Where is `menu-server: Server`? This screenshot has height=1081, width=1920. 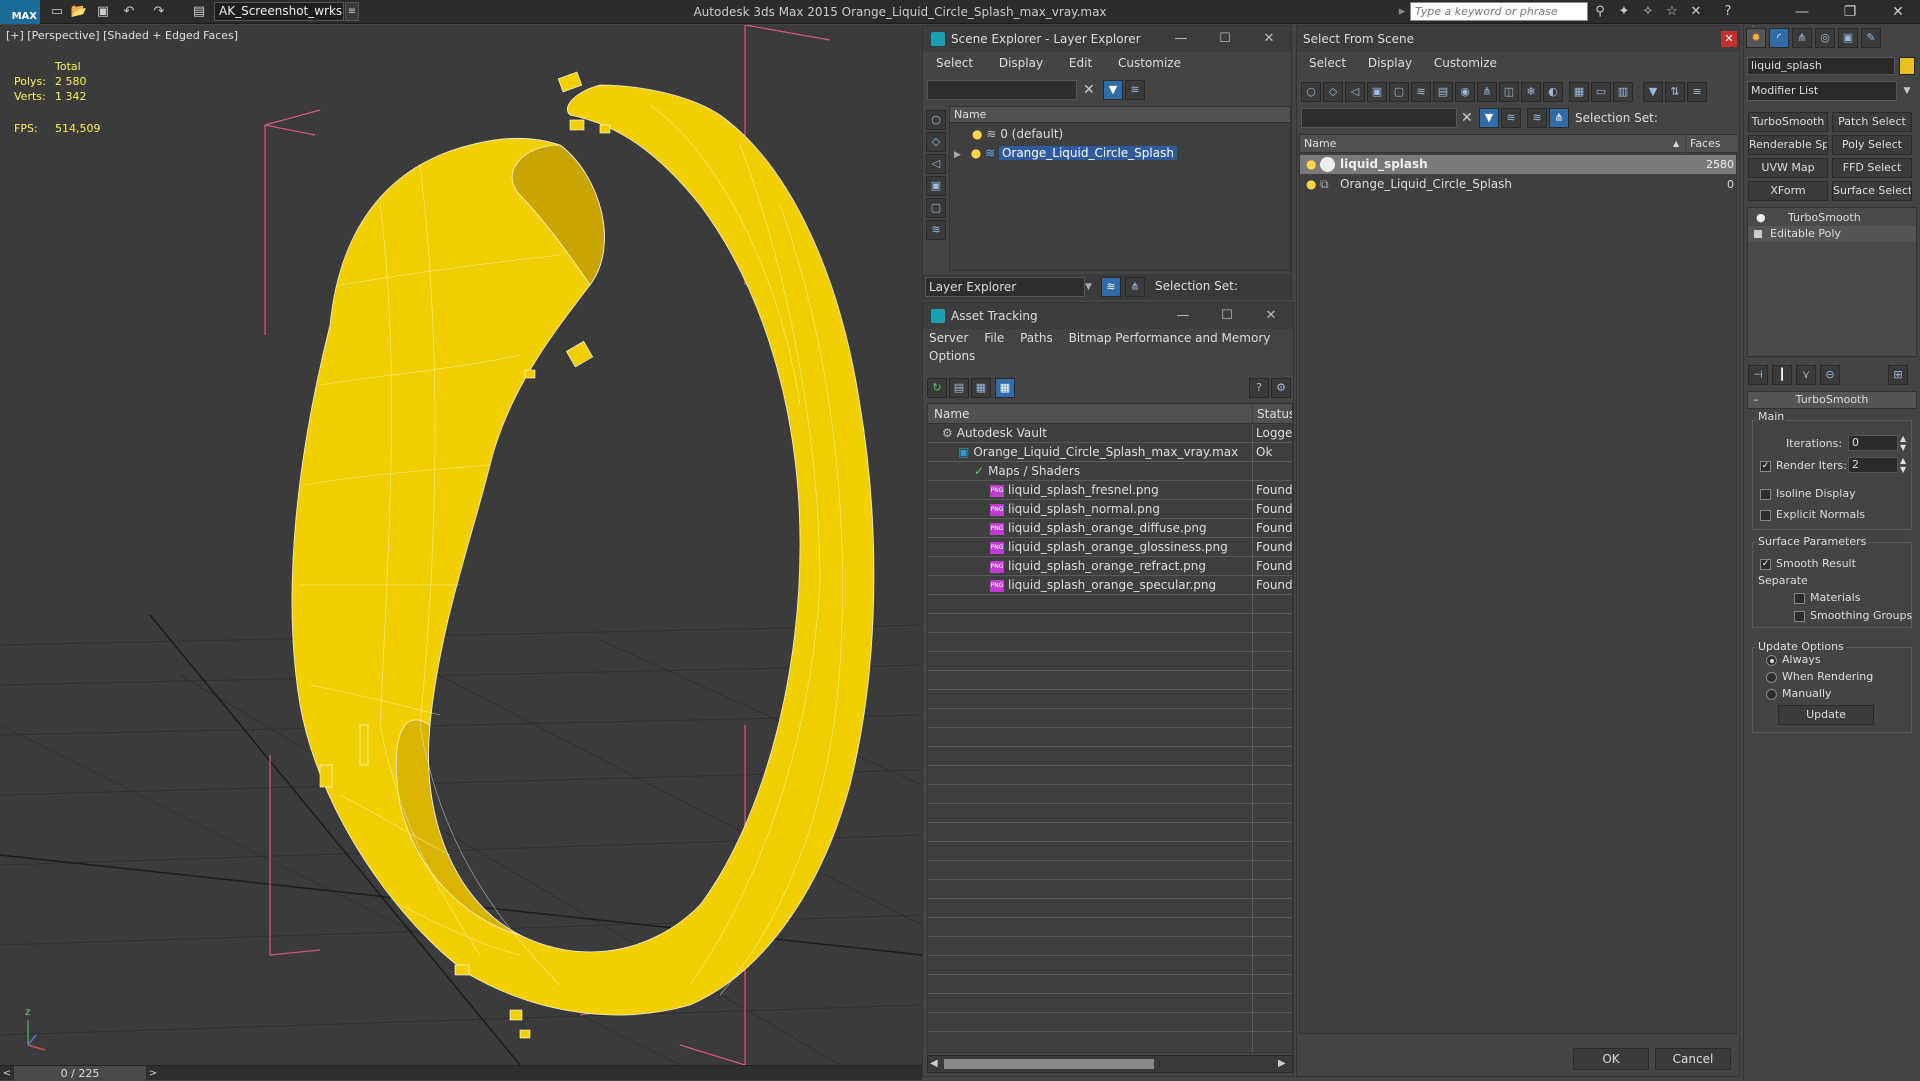 menu-server: Server is located at coordinates (948, 338).